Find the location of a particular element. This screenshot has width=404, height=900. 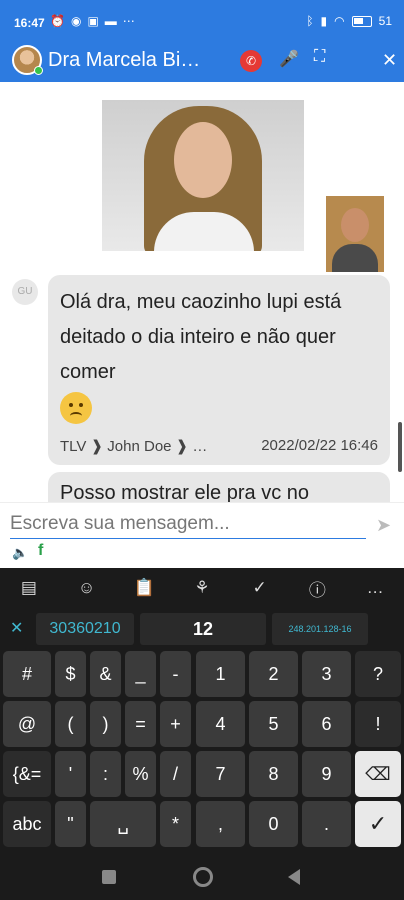

composer: ➤ 🔈 f is located at coordinates (202, 535).